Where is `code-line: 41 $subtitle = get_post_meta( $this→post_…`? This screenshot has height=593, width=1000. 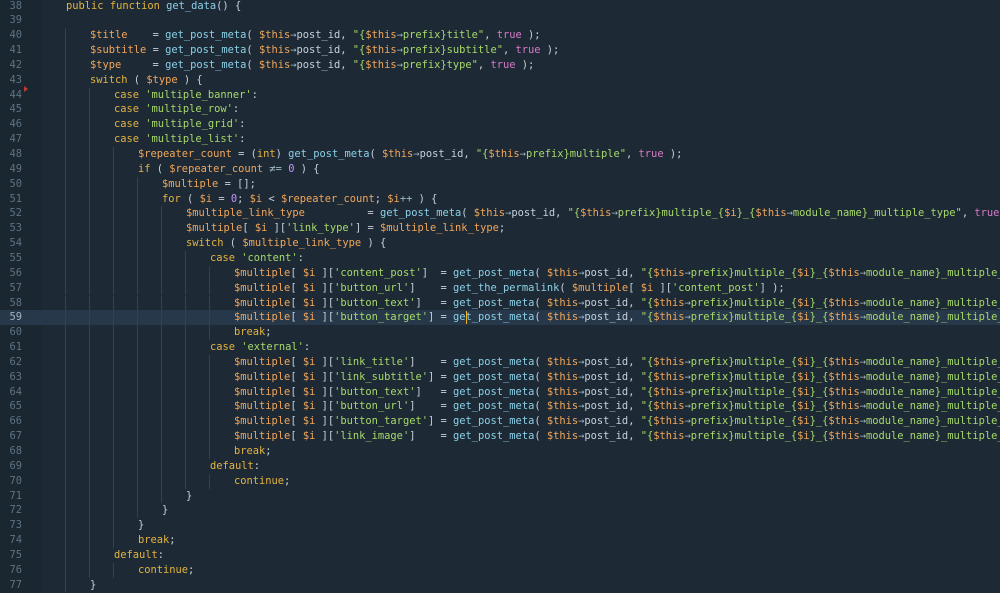 code-line: 41 $subtitle = get_post_meta( $this→post_… is located at coordinates (500, 50).